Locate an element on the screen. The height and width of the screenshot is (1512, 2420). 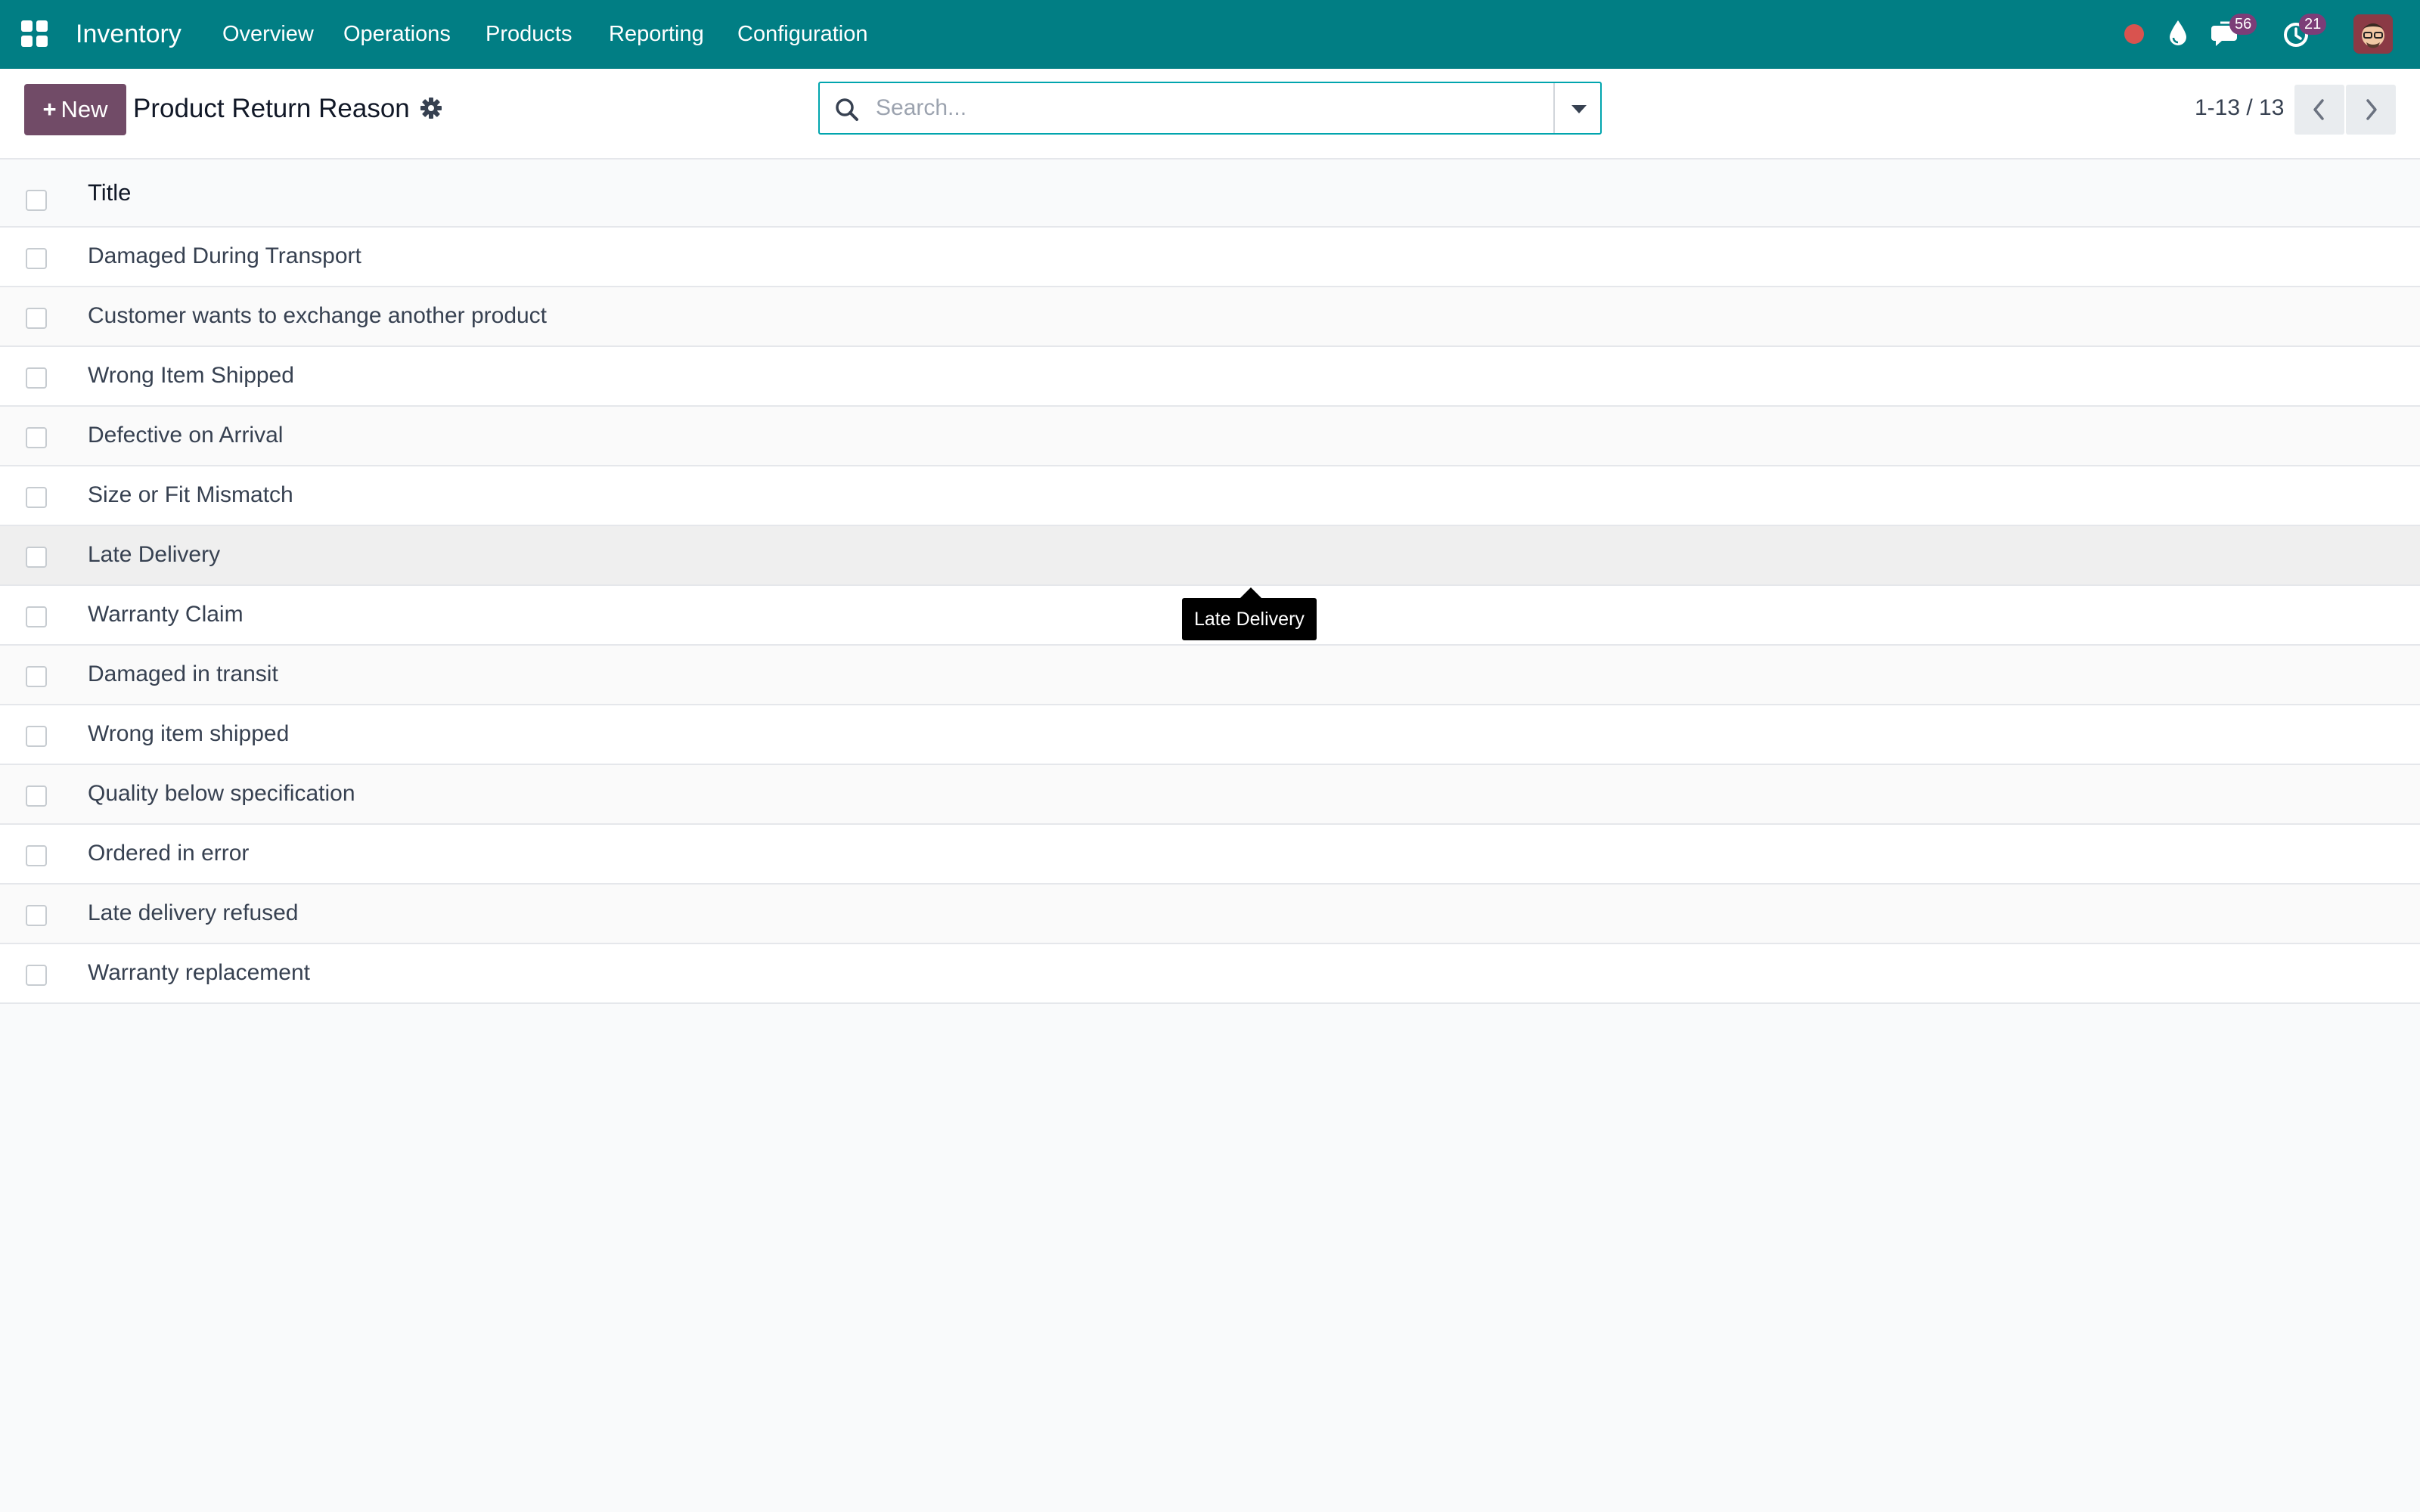
gear-icon is located at coordinates (431, 108).